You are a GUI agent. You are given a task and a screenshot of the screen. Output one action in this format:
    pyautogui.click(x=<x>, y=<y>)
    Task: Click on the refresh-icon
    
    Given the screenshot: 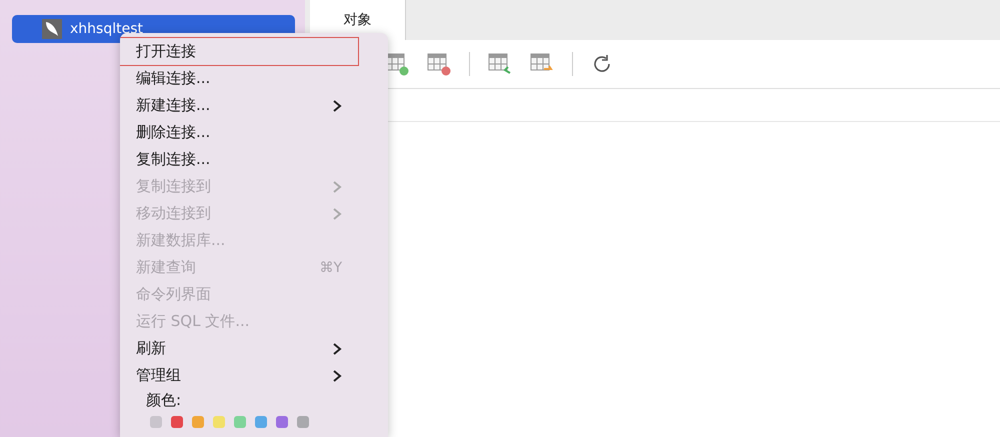 What is the action you would take?
    pyautogui.click(x=602, y=64)
    